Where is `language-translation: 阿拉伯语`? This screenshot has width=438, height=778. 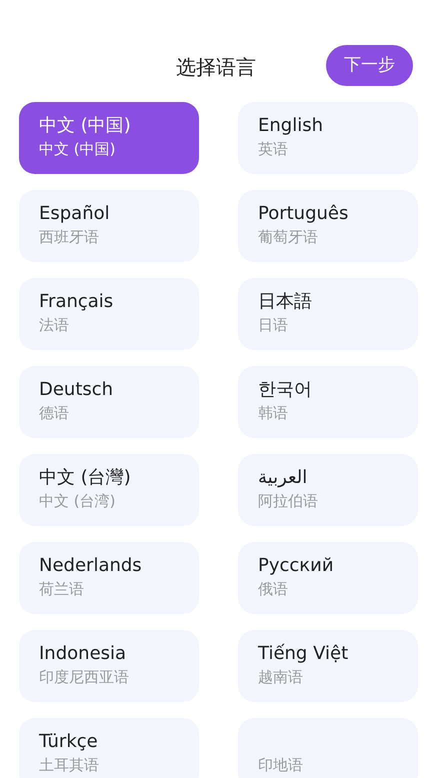 language-translation: 阿拉伯语 is located at coordinates (288, 501).